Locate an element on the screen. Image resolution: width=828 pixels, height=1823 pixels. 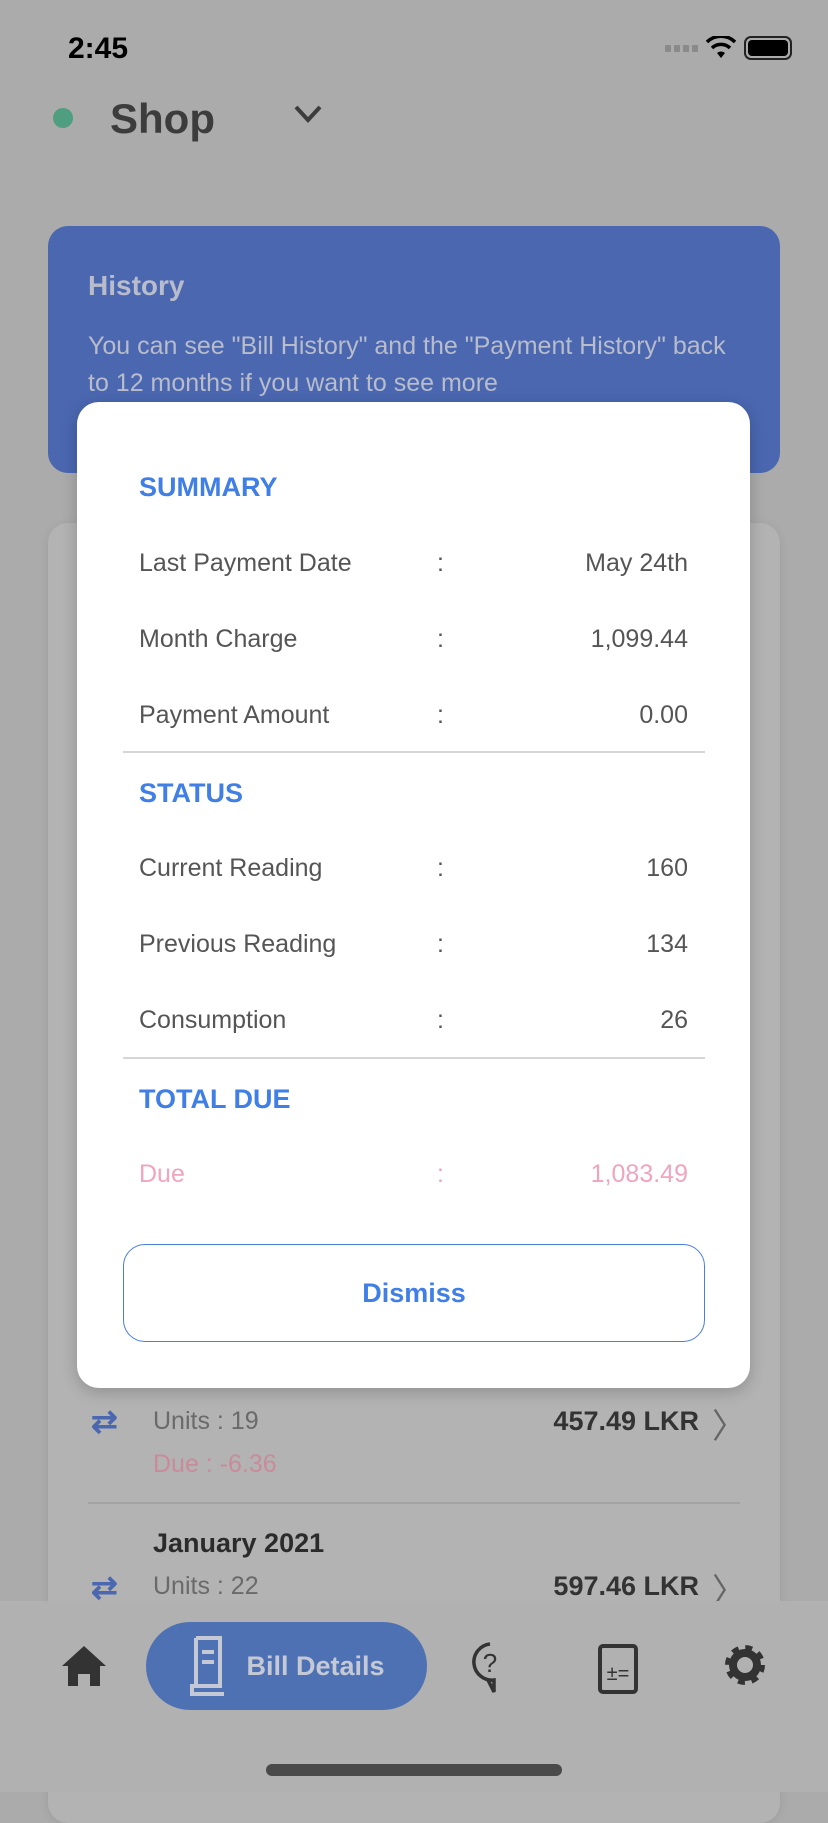
nav-bill-details: Bill Details is located at coordinates (286, 1666).